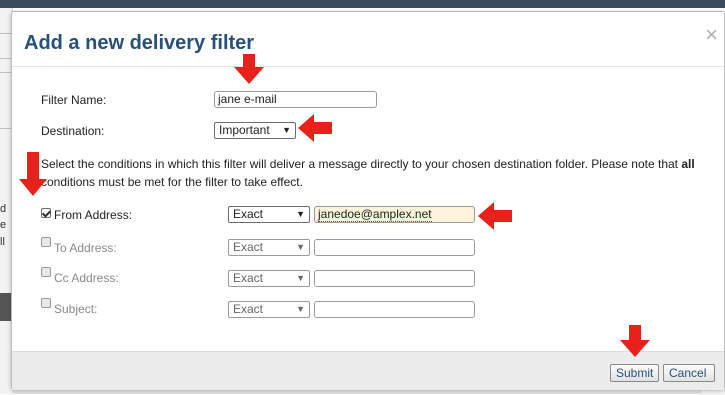 The width and height of the screenshot is (725, 395). What do you see at coordinates (73, 131) in the screenshot?
I see `destination-label: Destination:` at bounding box center [73, 131].